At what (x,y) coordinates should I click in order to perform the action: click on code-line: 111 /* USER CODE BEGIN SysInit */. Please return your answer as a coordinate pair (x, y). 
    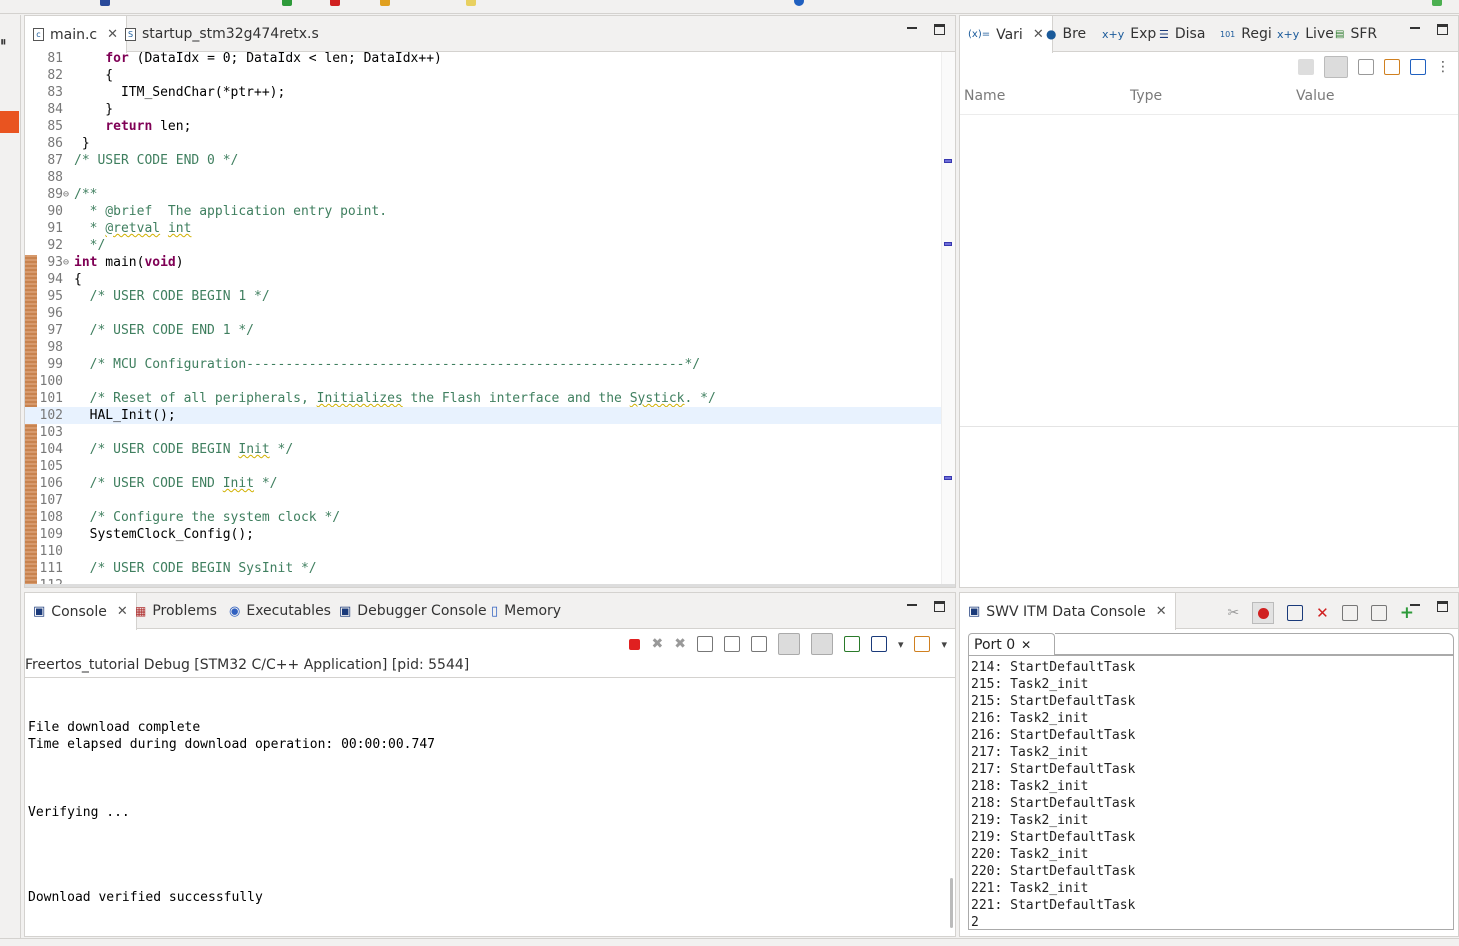
    Looking at the image, I should click on (483, 568).